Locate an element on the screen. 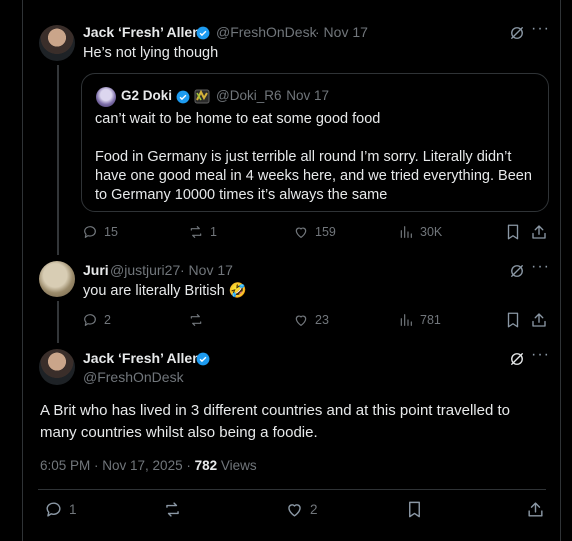 Image resolution: width=572 pixels, height=541 pixels. views-button: 30K is located at coordinates (420, 232).